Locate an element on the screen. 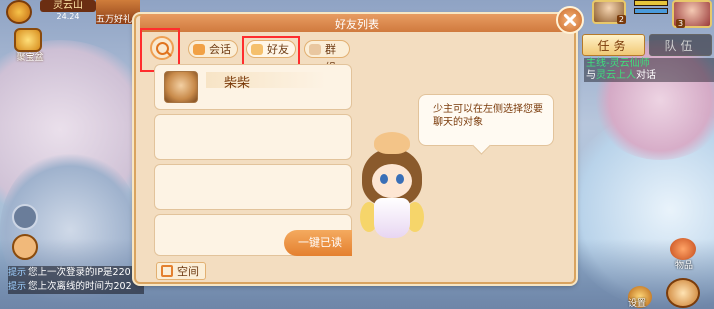 The height and width of the screenshot is (309, 714). system-message-text: 您上一次登录的IP是220 is located at coordinates (79, 272).